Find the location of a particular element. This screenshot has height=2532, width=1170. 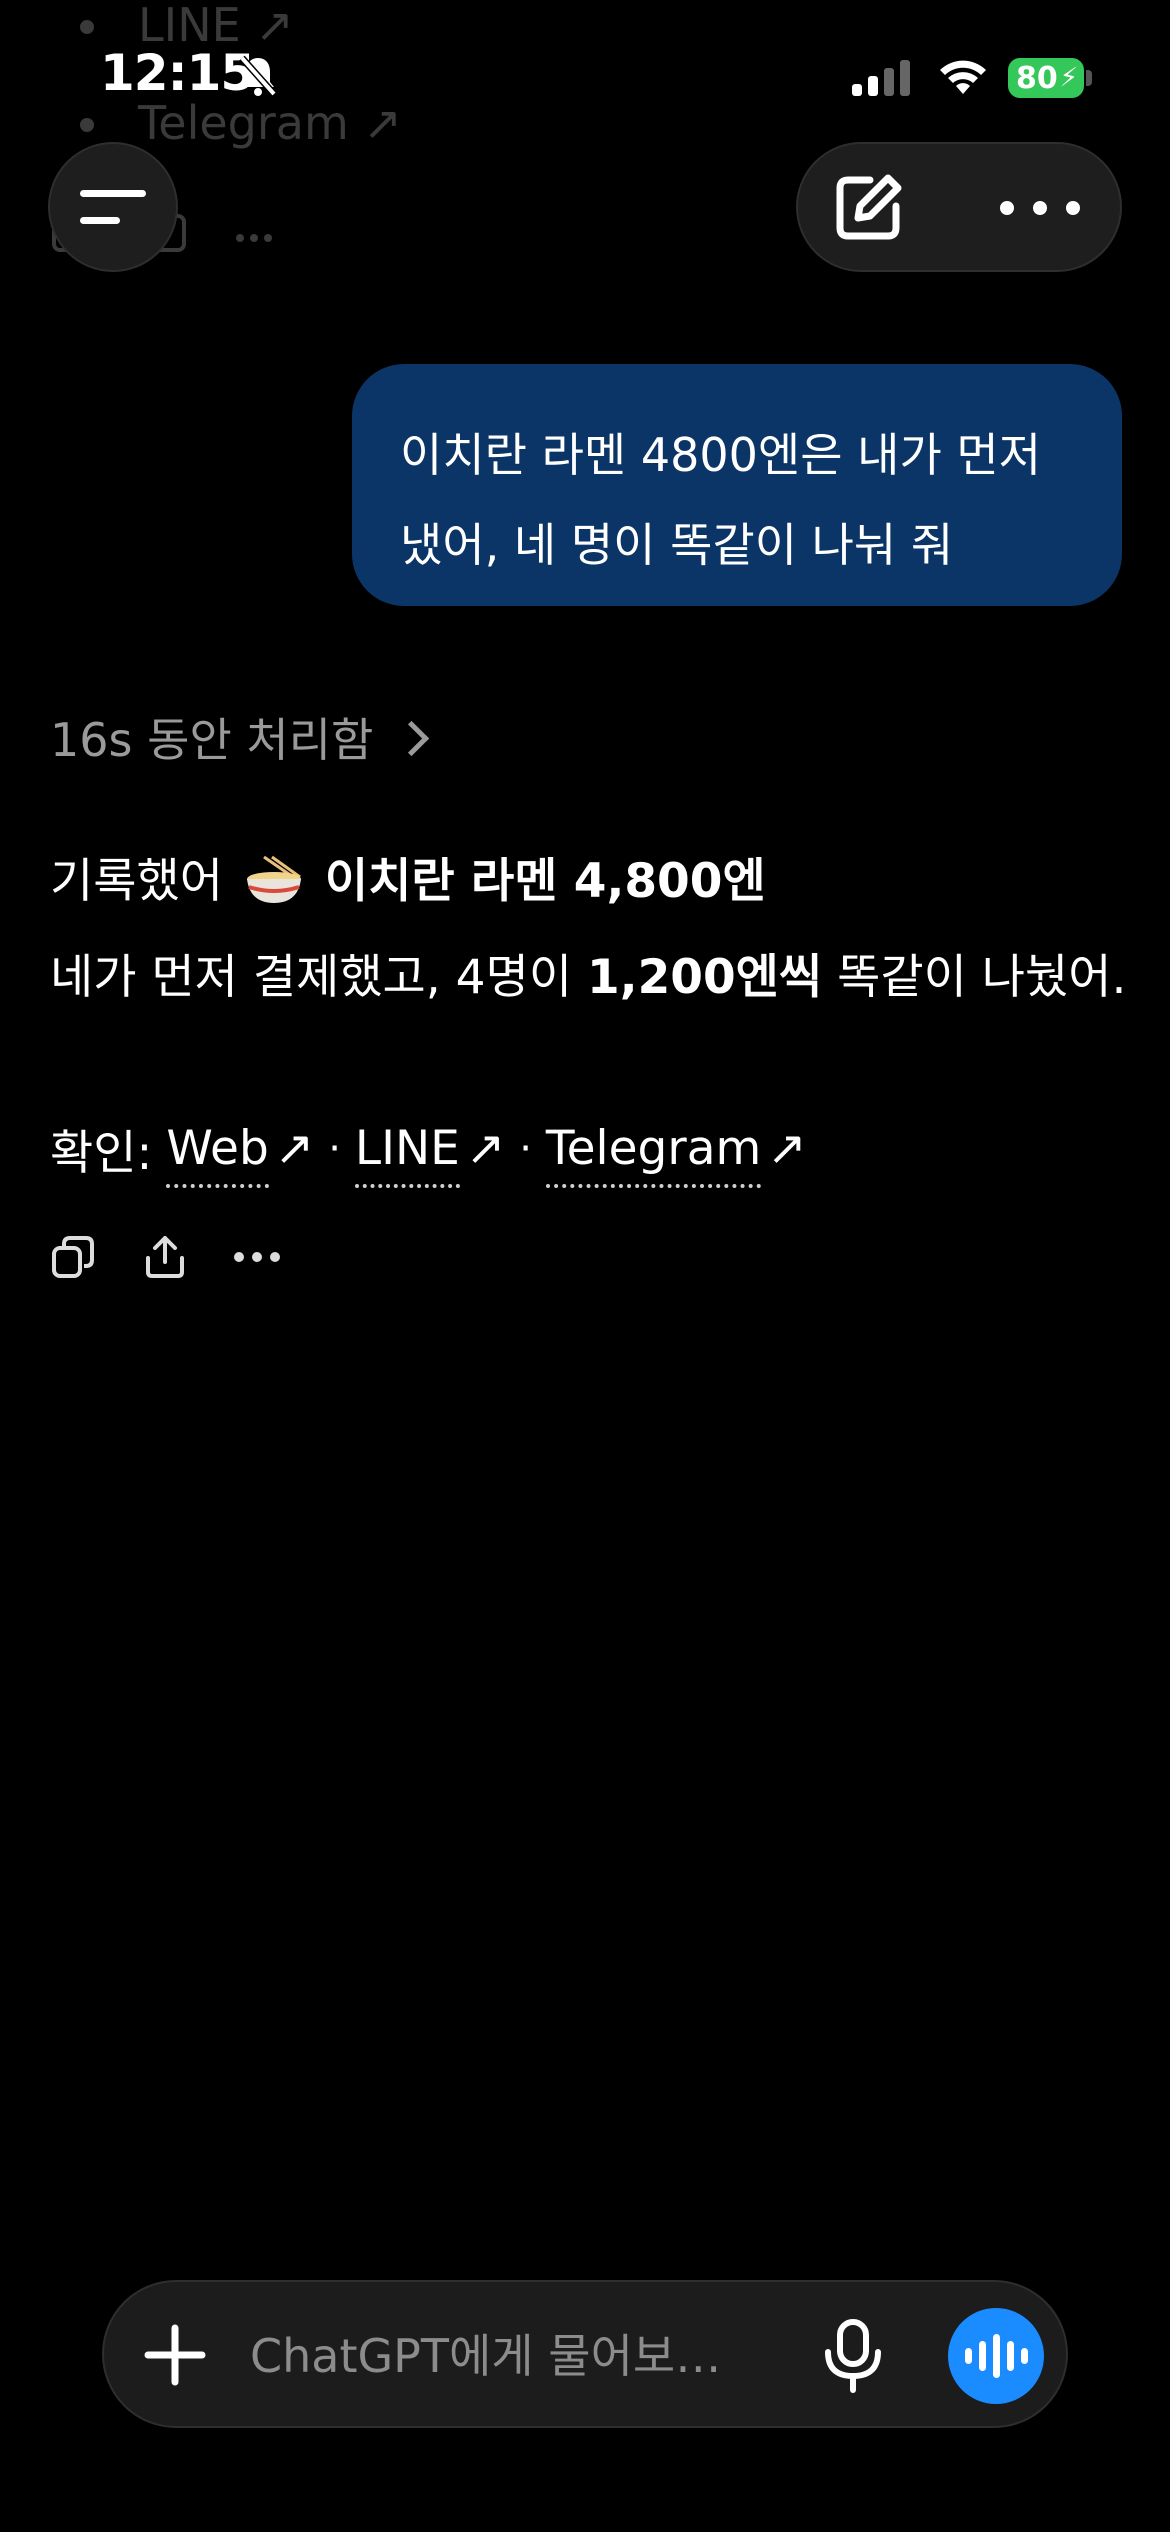

battery-indicator: 80 ⚡ is located at coordinates (1046, 78).